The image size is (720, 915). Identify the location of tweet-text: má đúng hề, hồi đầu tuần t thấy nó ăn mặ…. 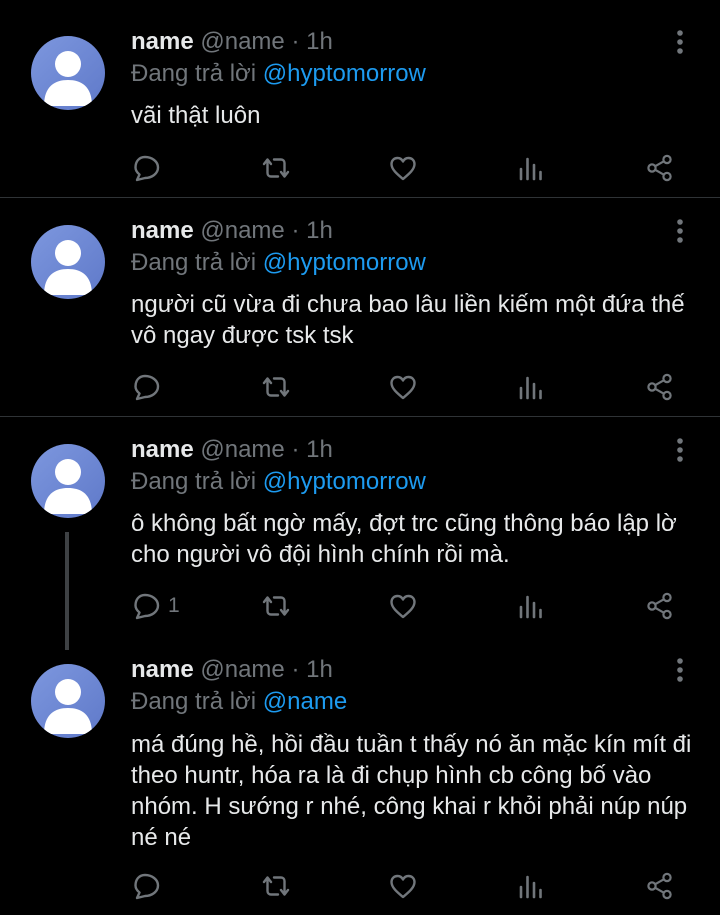
(411, 791).